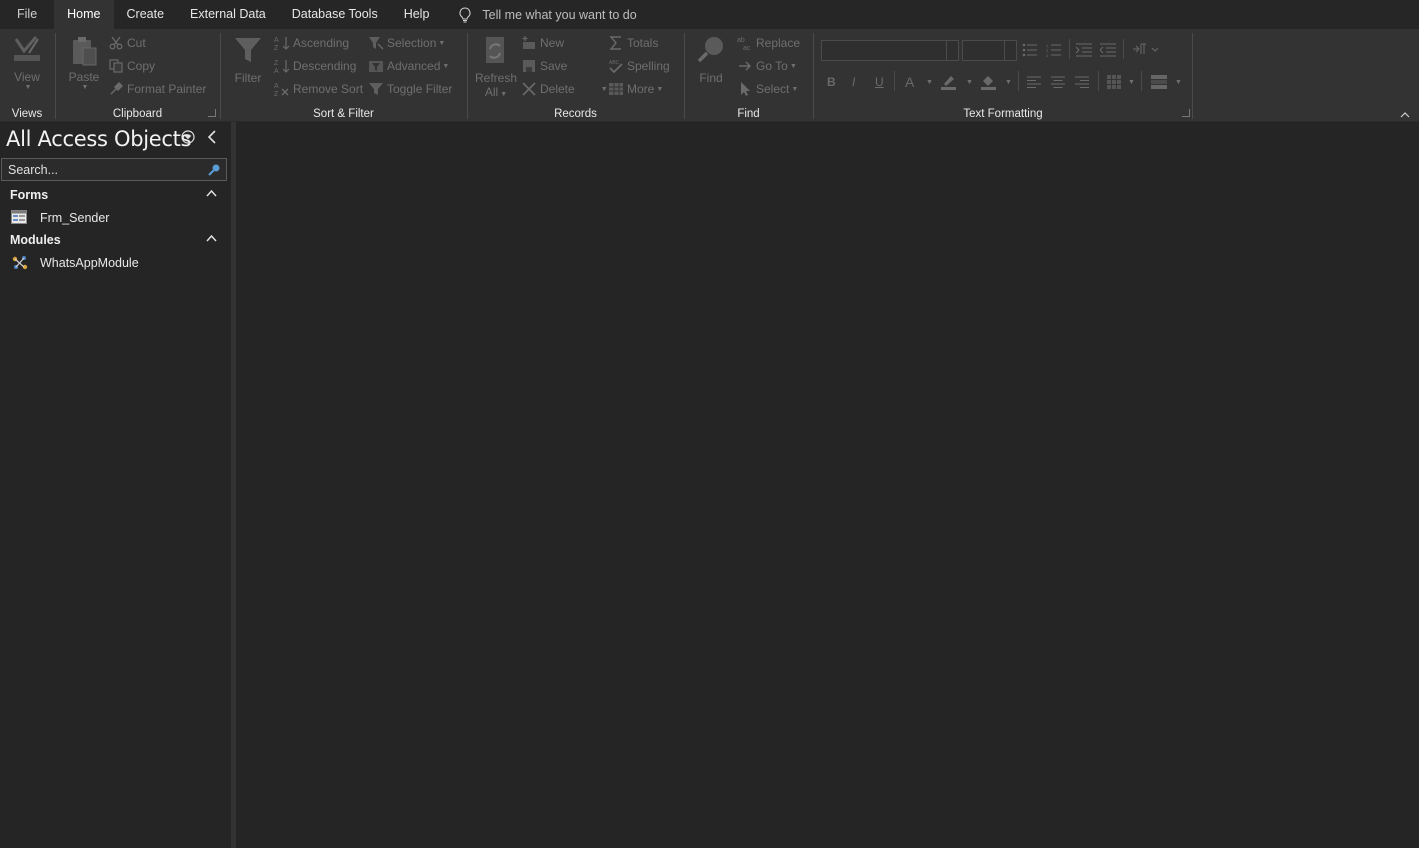 The image size is (1419, 848). What do you see at coordinates (1159, 82) in the screenshot?
I see `alternate-row-color-icon` at bounding box center [1159, 82].